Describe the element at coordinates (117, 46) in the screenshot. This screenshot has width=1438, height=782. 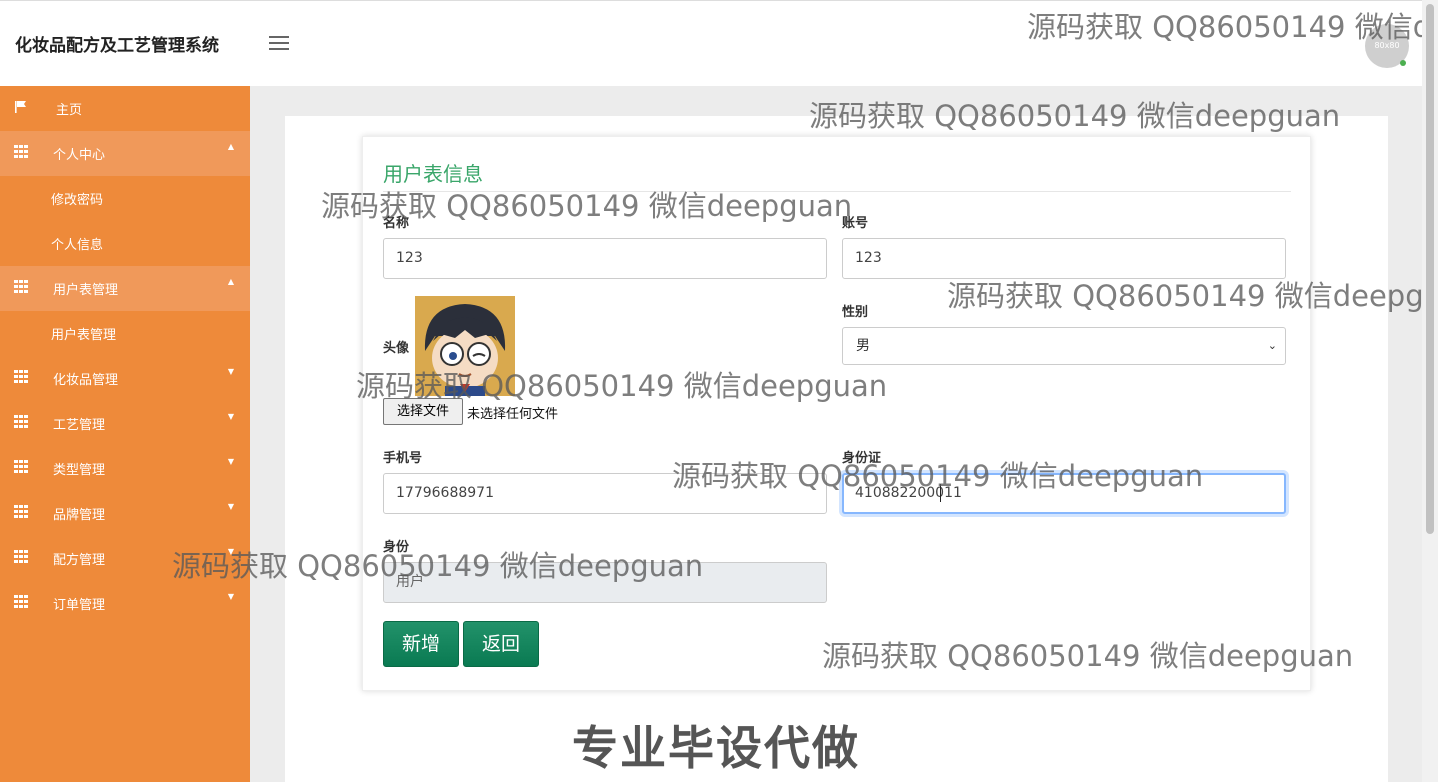
I see `app-title: 化妆品配方及工艺管理系统` at that location.